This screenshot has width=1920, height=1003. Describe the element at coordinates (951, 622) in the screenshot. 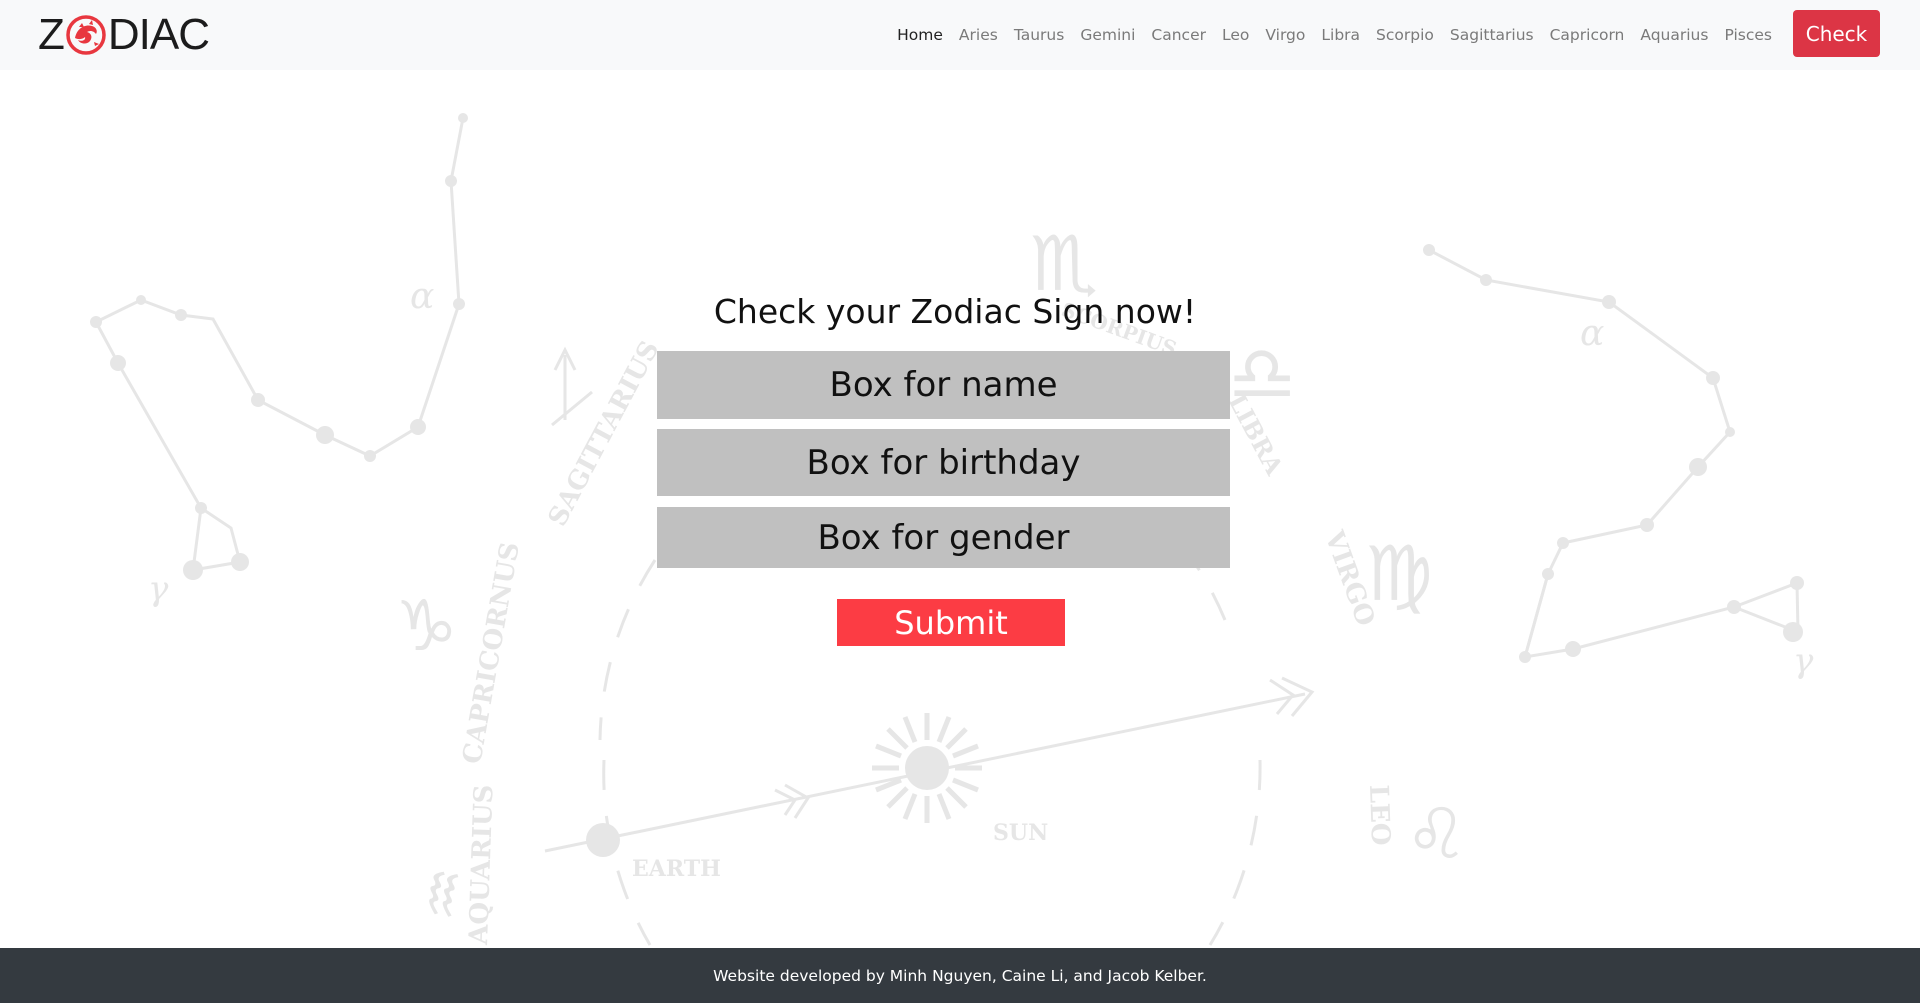

I see `submit-button: Submit` at that location.